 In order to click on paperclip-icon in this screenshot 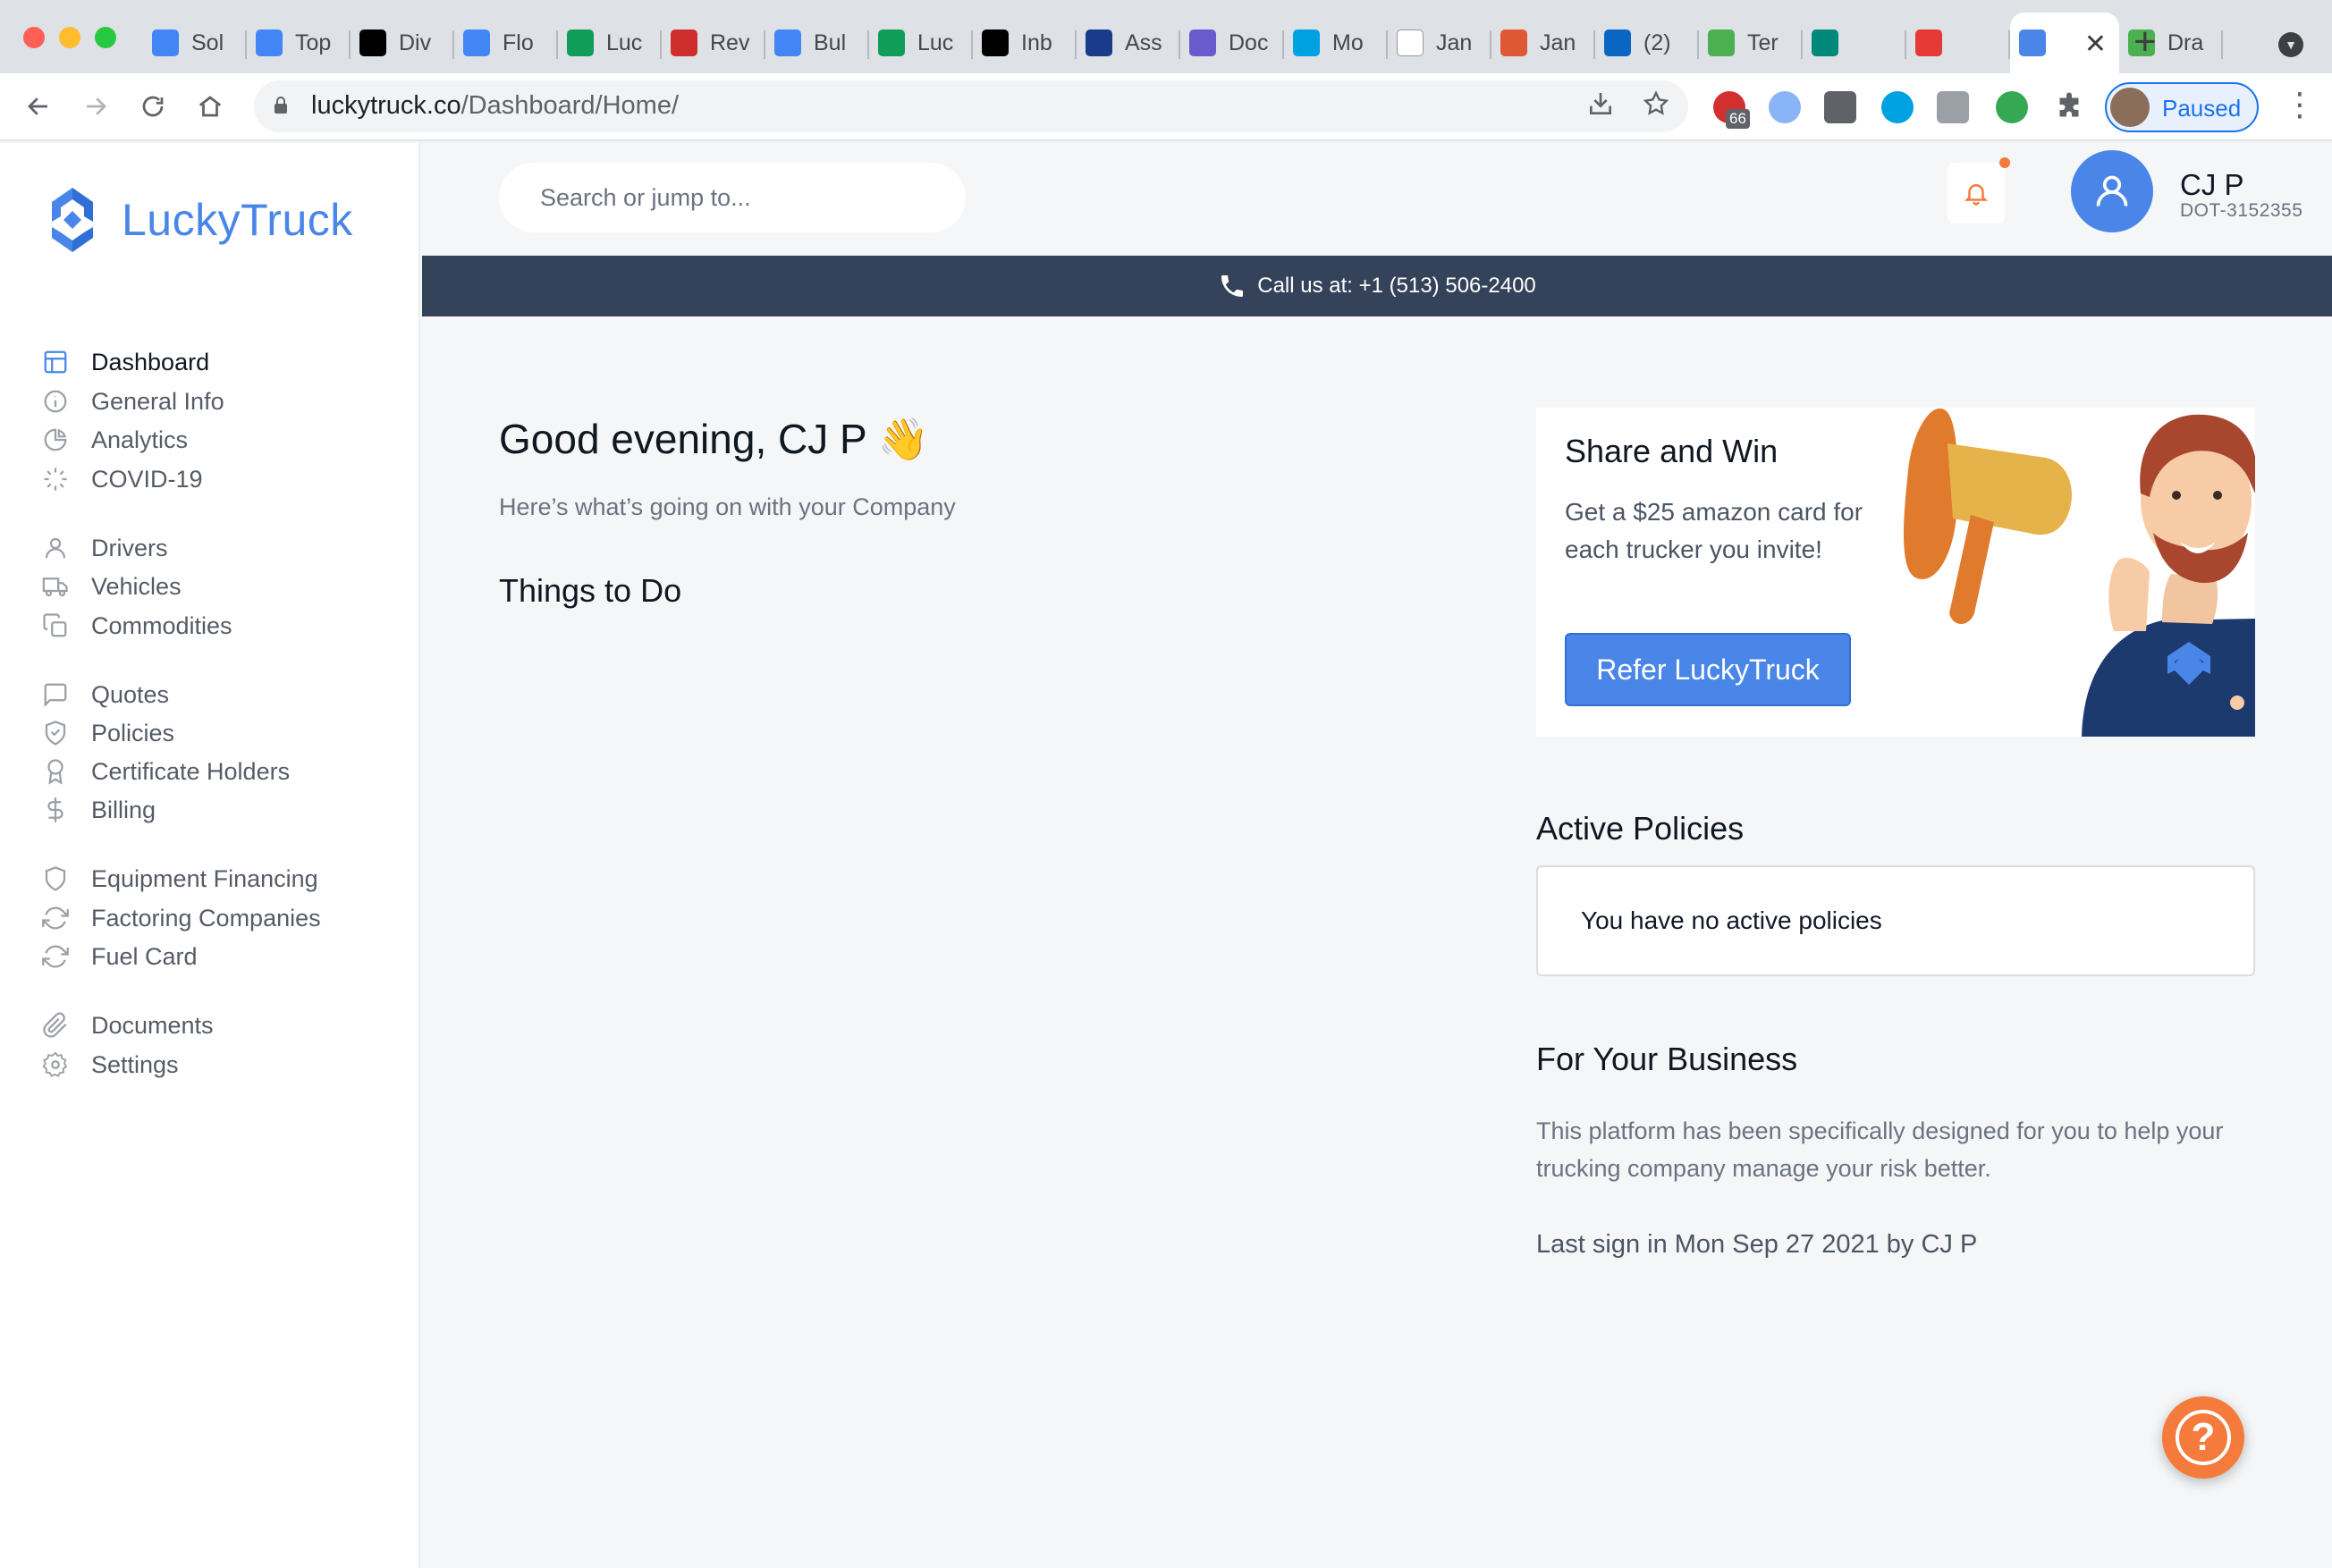, I will do `click(55, 1025)`.